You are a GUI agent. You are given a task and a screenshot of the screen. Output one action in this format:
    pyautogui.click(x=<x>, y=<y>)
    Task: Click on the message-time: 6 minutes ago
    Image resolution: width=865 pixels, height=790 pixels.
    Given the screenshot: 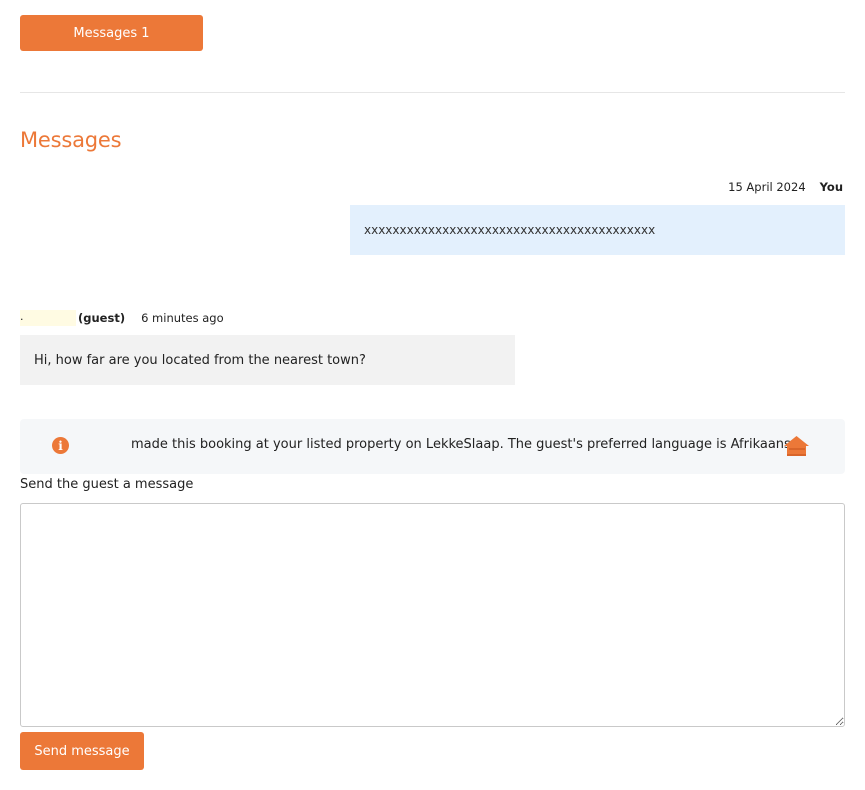 What is the action you would take?
    pyautogui.click(x=182, y=318)
    